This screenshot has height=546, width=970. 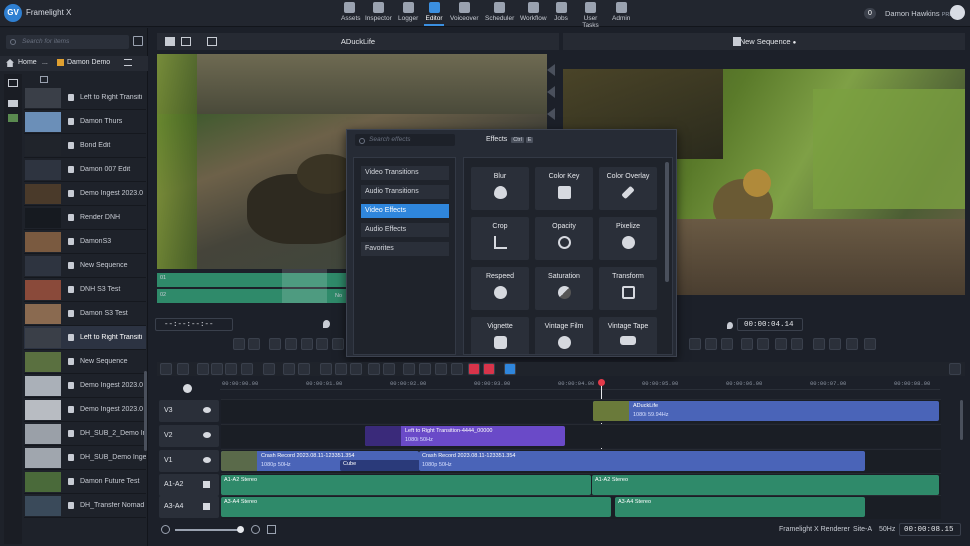 I want to click on extract-button, so click(x=711, y=344).